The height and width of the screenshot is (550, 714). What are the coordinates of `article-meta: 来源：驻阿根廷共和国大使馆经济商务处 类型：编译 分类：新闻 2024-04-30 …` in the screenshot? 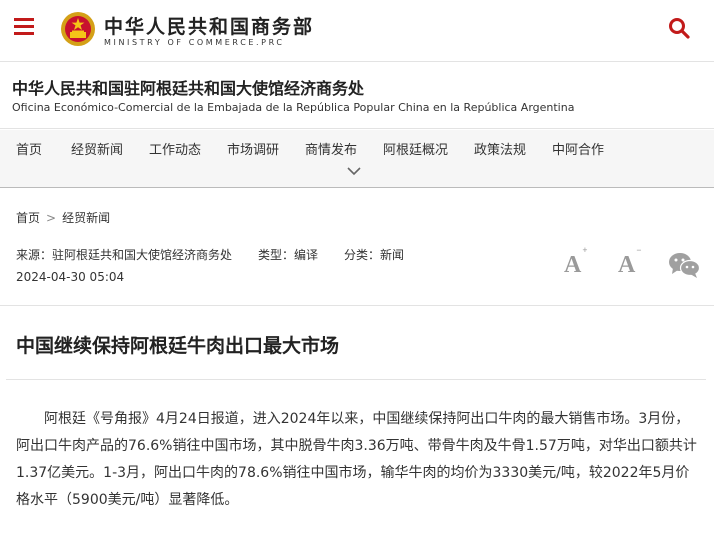 It's located at (357, 269).